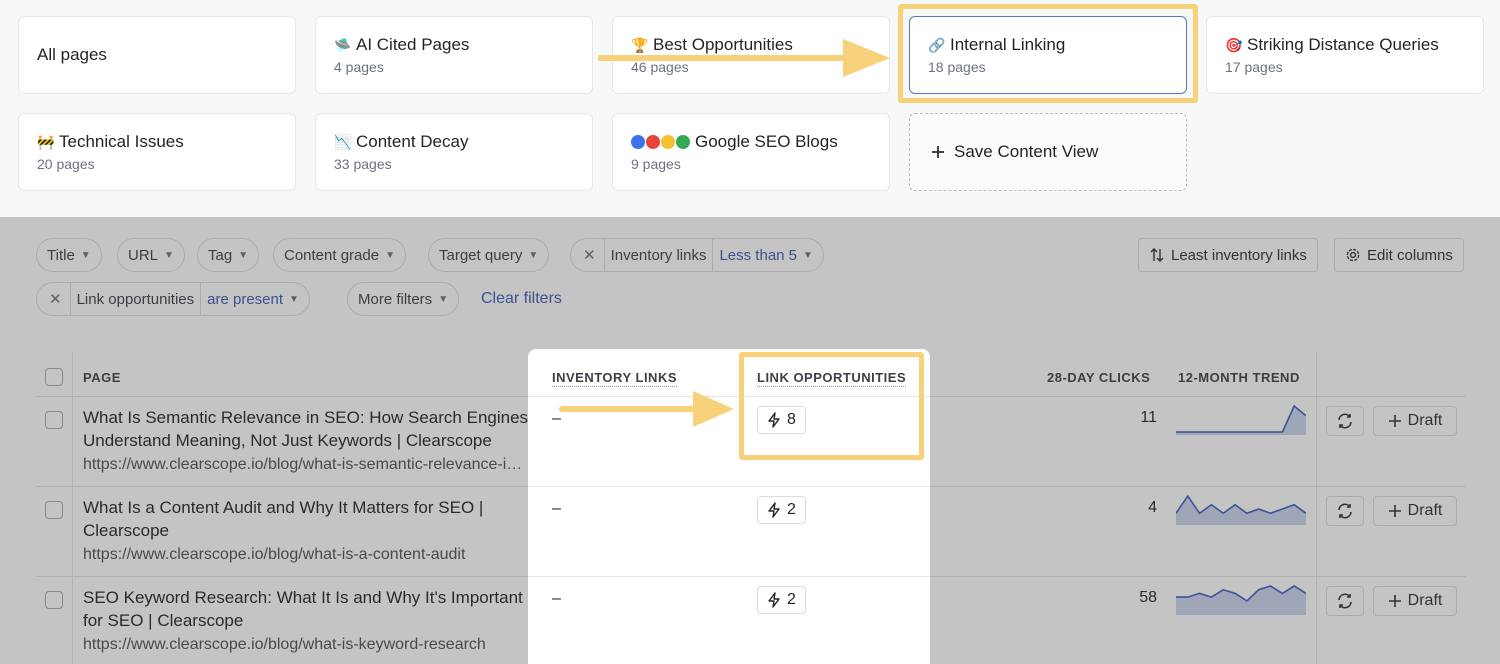 This screenshot has width=1500, height=664. What do you see at coordinates (413, 44) in the screenshot?
I see `view-title: AI Cited Pages` at bounding box center [413, 44].